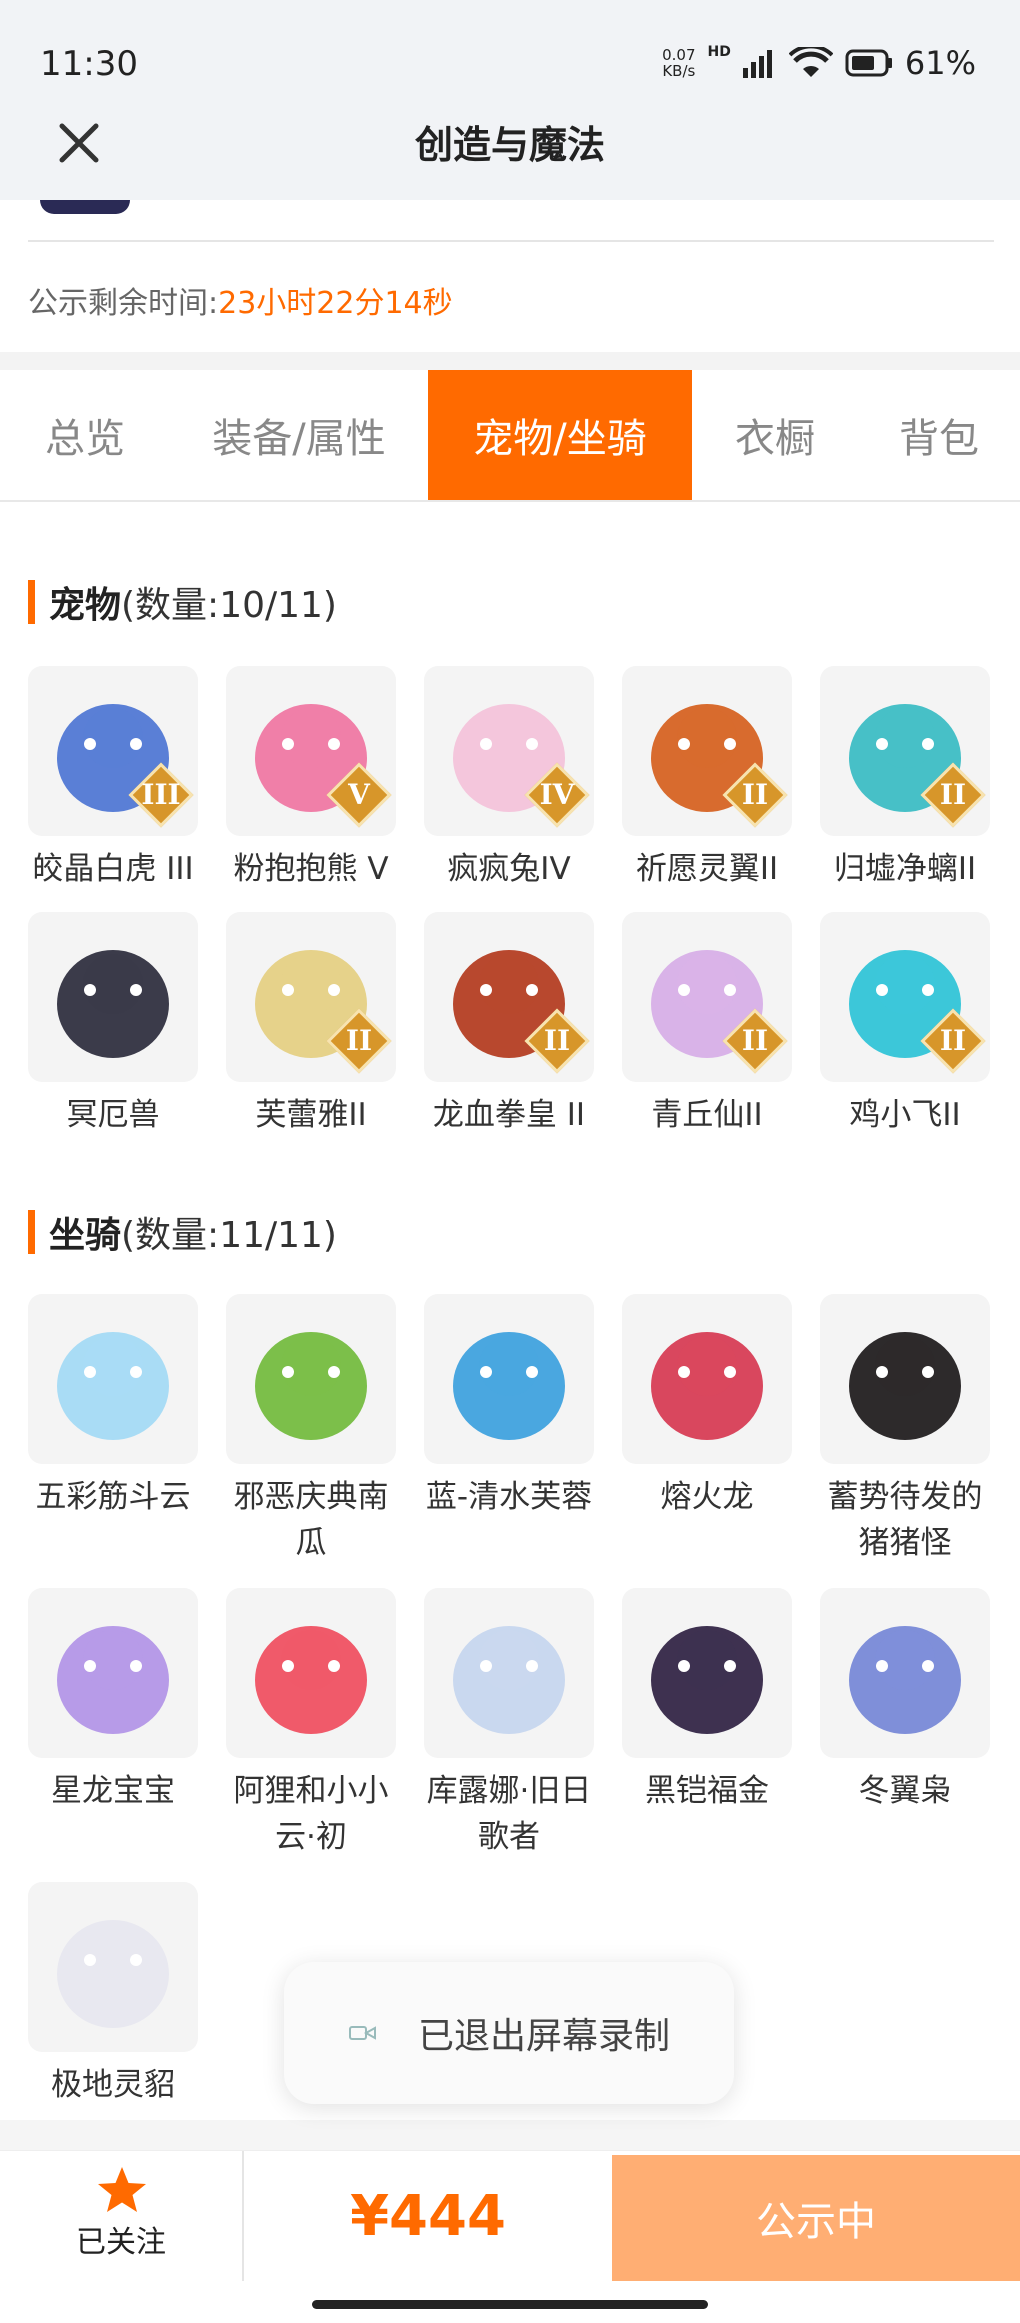  I want to click on item-name: 邪恶庆典南瓜, so click(311, 1520).